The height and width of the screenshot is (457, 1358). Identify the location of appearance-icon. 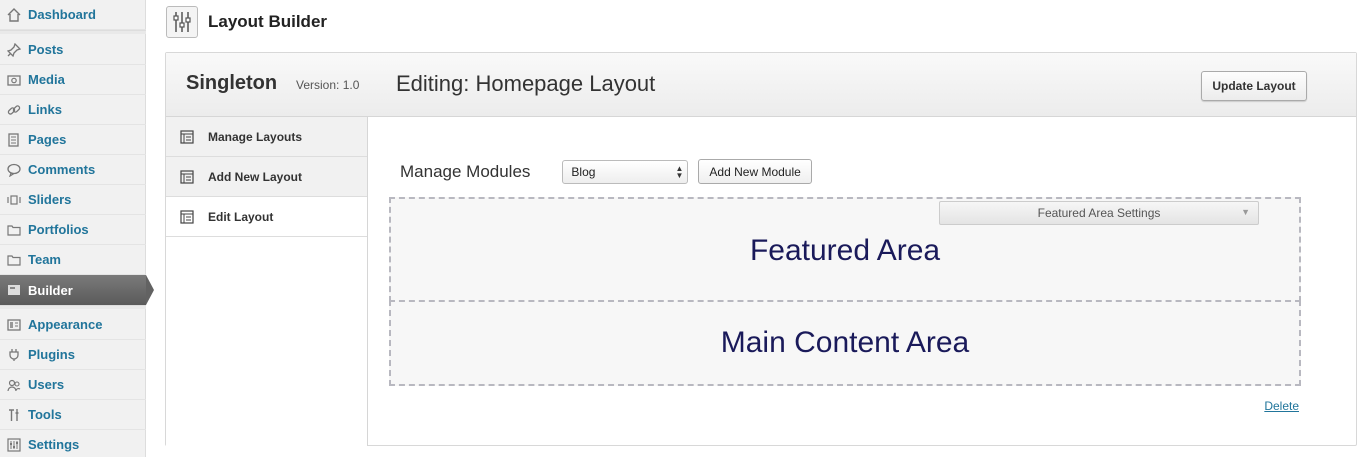
(14, 325).